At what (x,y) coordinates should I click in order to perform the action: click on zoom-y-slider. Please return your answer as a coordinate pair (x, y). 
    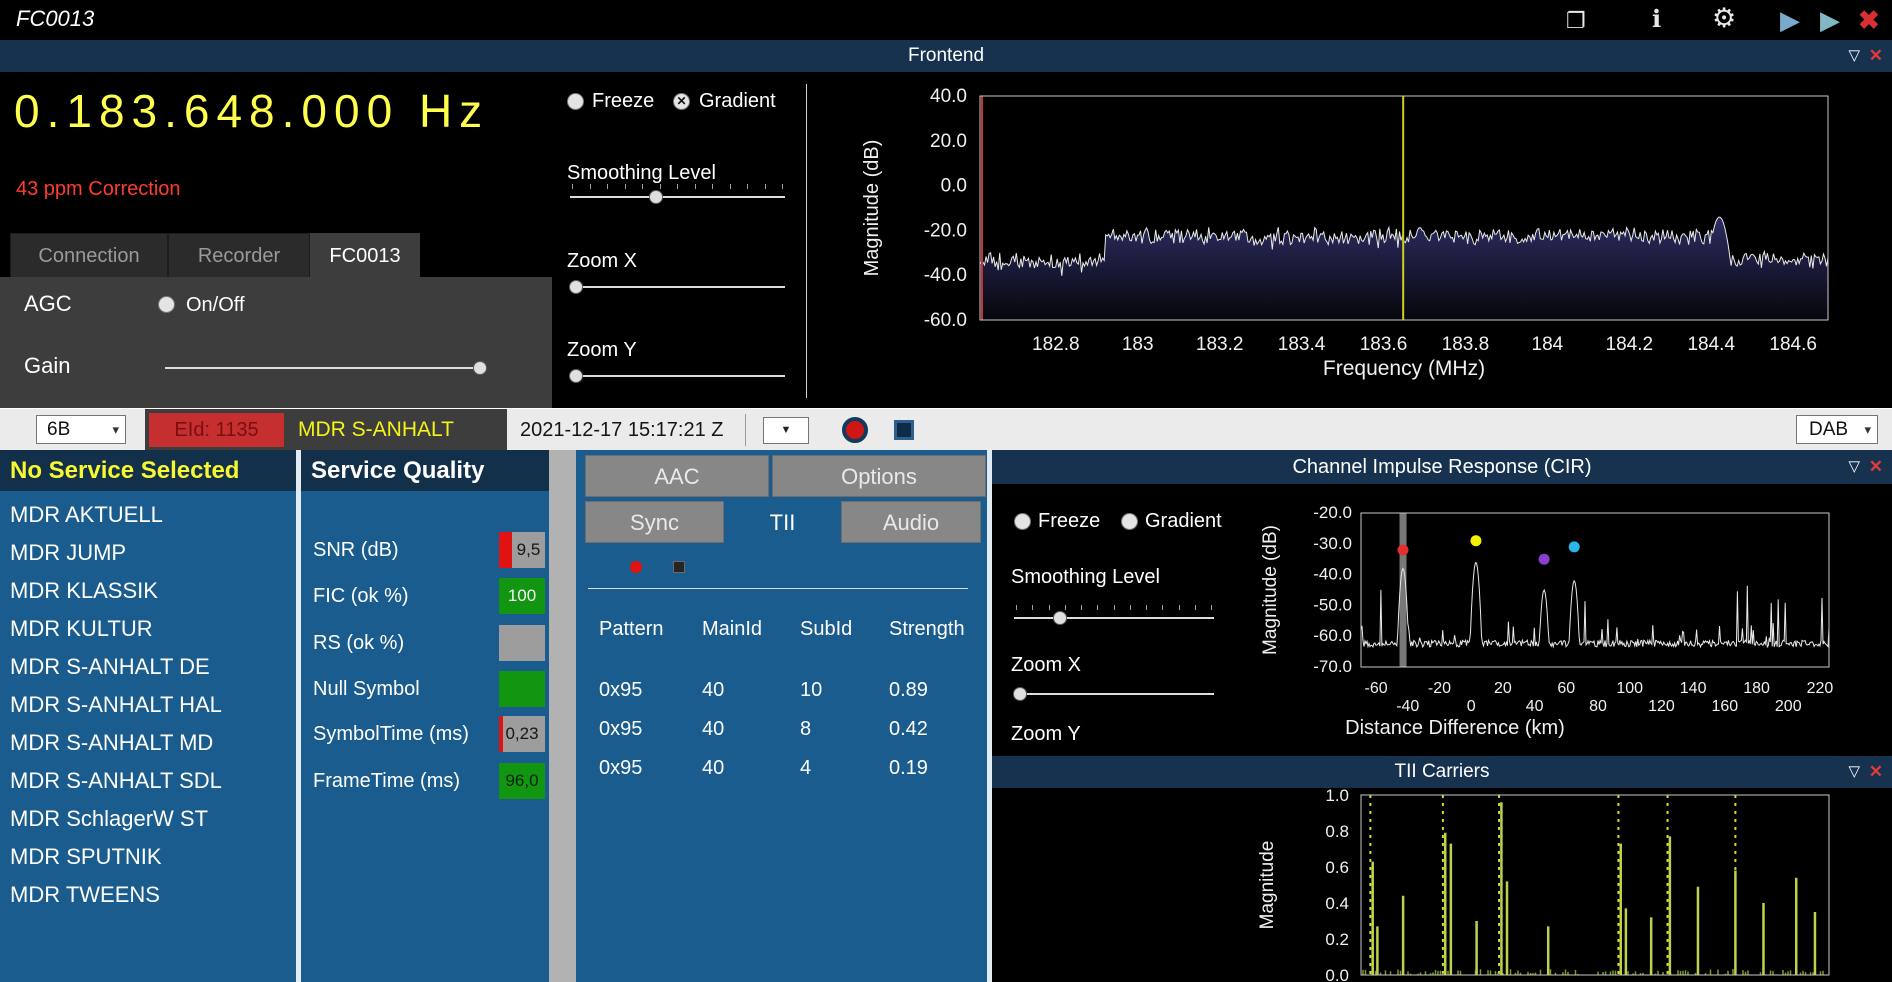
    Looking at the image, I should click on (677, 376).